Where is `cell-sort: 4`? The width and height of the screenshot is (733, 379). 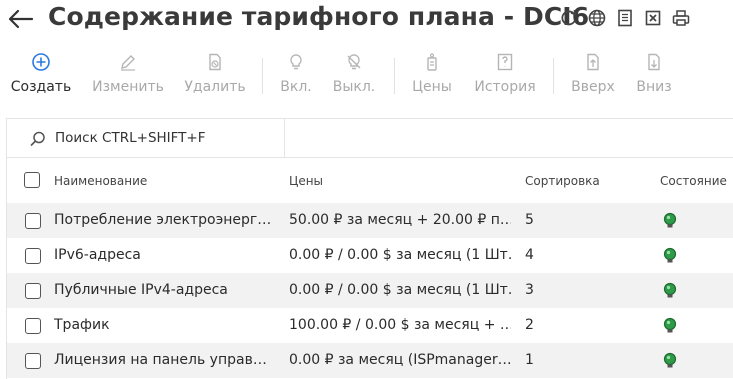 cell-sort: 4 is located at coordinates (529, 255).